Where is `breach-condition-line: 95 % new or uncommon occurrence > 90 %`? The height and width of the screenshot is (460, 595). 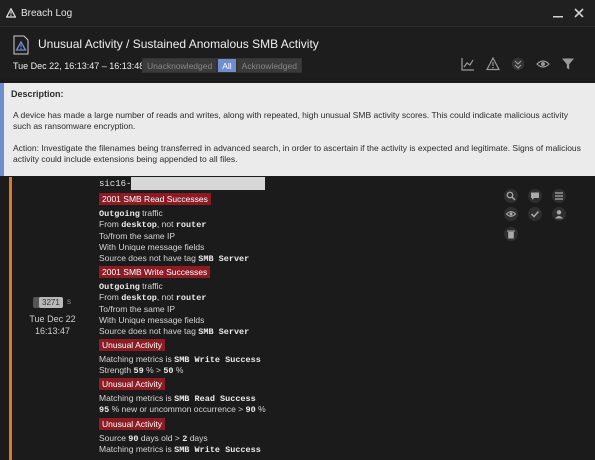
breach-condition-line: 95 % new or uncommon occurrence > 90 % is located at coordinates (182, 409).